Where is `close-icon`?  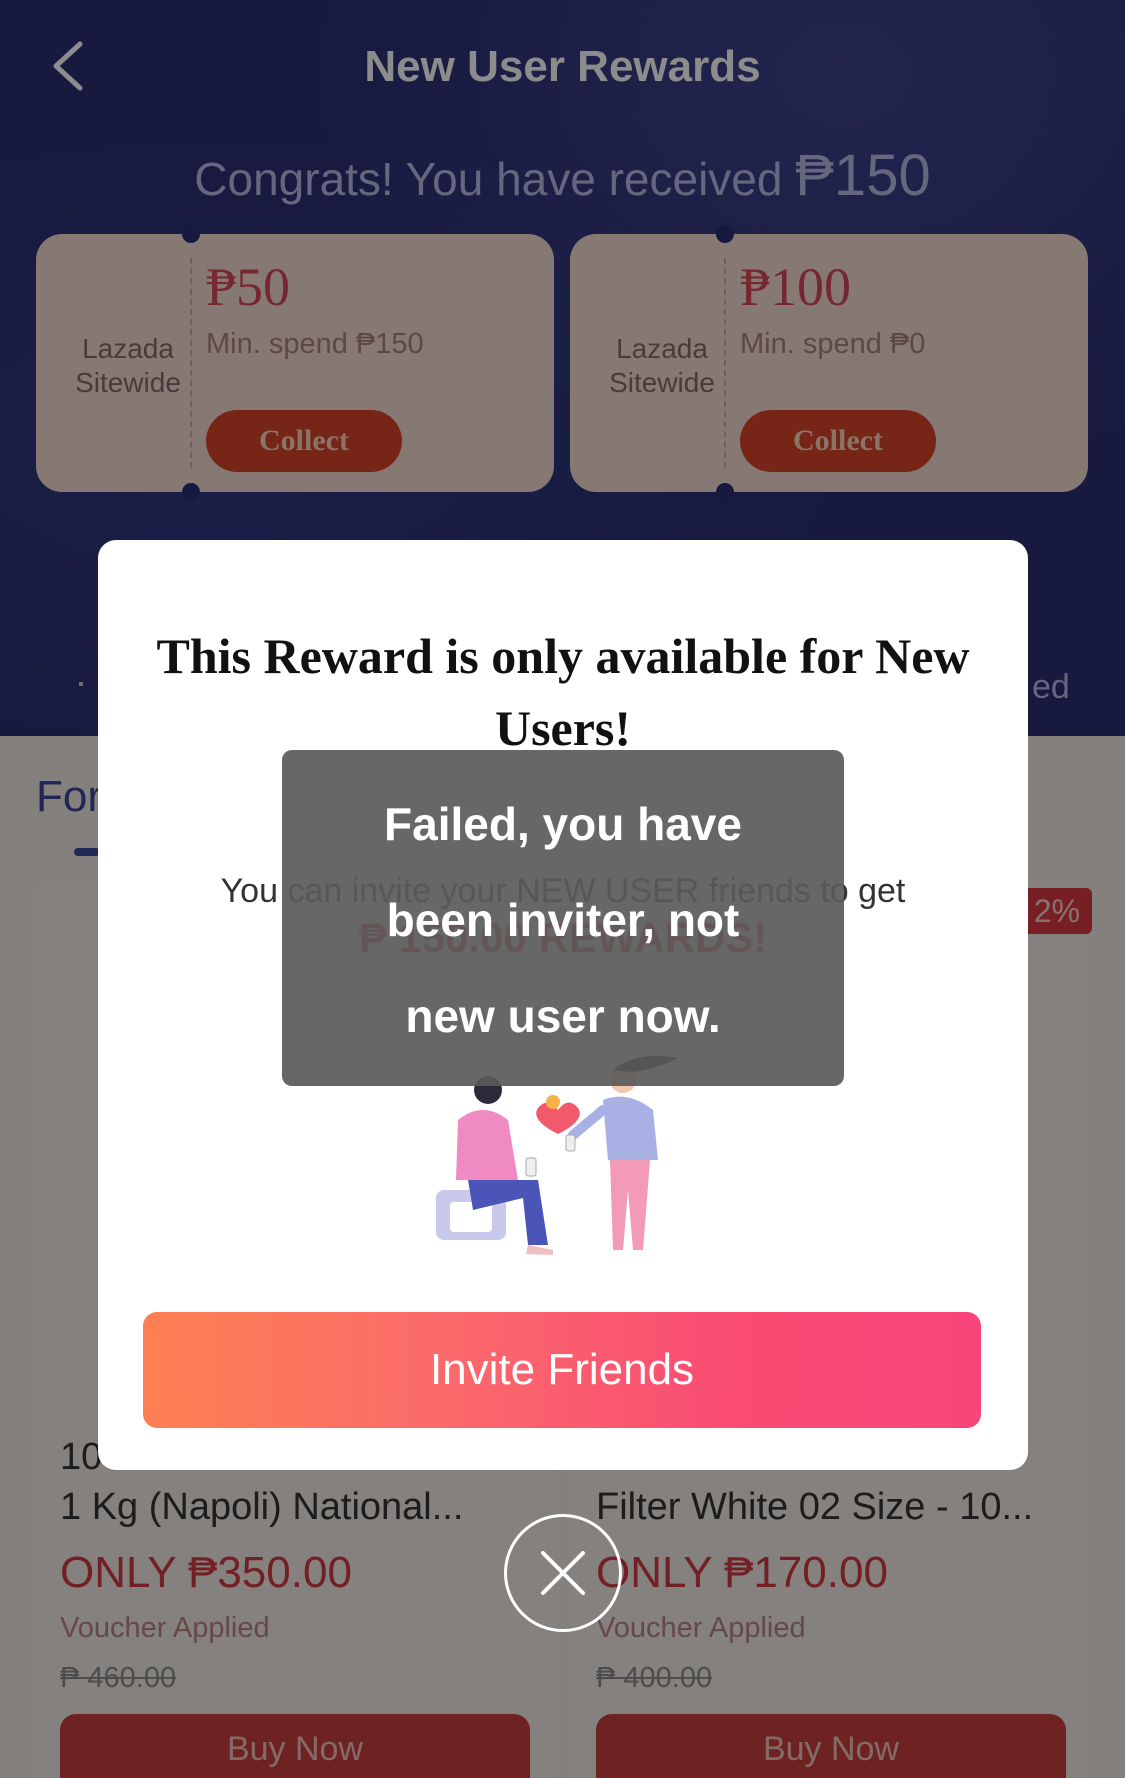 close-icon is located at coordinates (563, 1573).